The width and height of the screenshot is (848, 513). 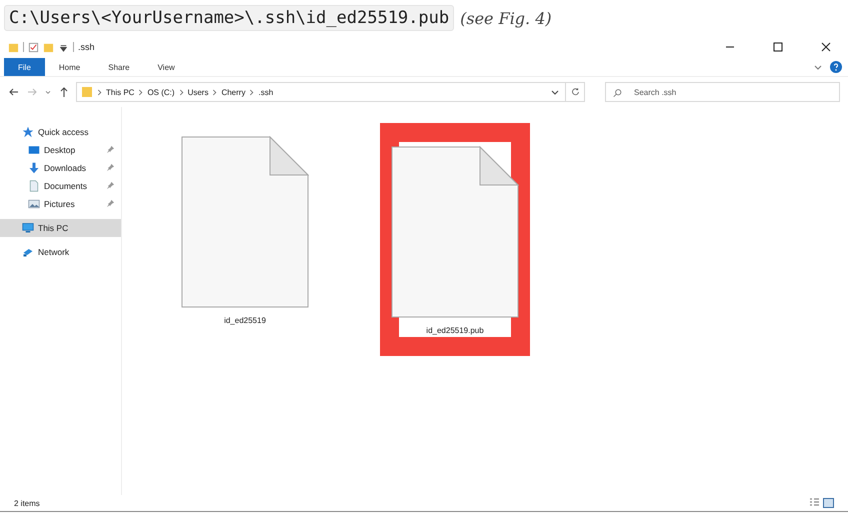 I want to click on file-name: id_ed25519.pub, so click(x=455, y=330).